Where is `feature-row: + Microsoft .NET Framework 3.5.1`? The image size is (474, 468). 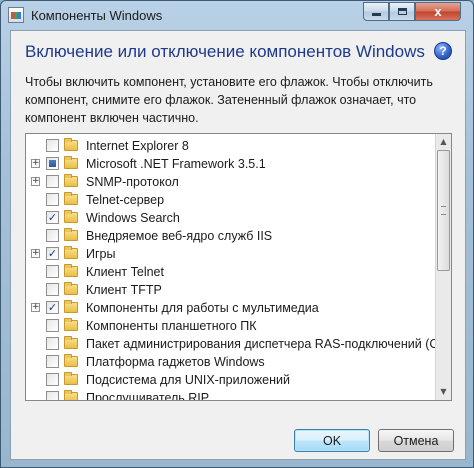
feature-row: + Microsoft .NET Framework 3.5.1 is located at coordinates (231, 164).